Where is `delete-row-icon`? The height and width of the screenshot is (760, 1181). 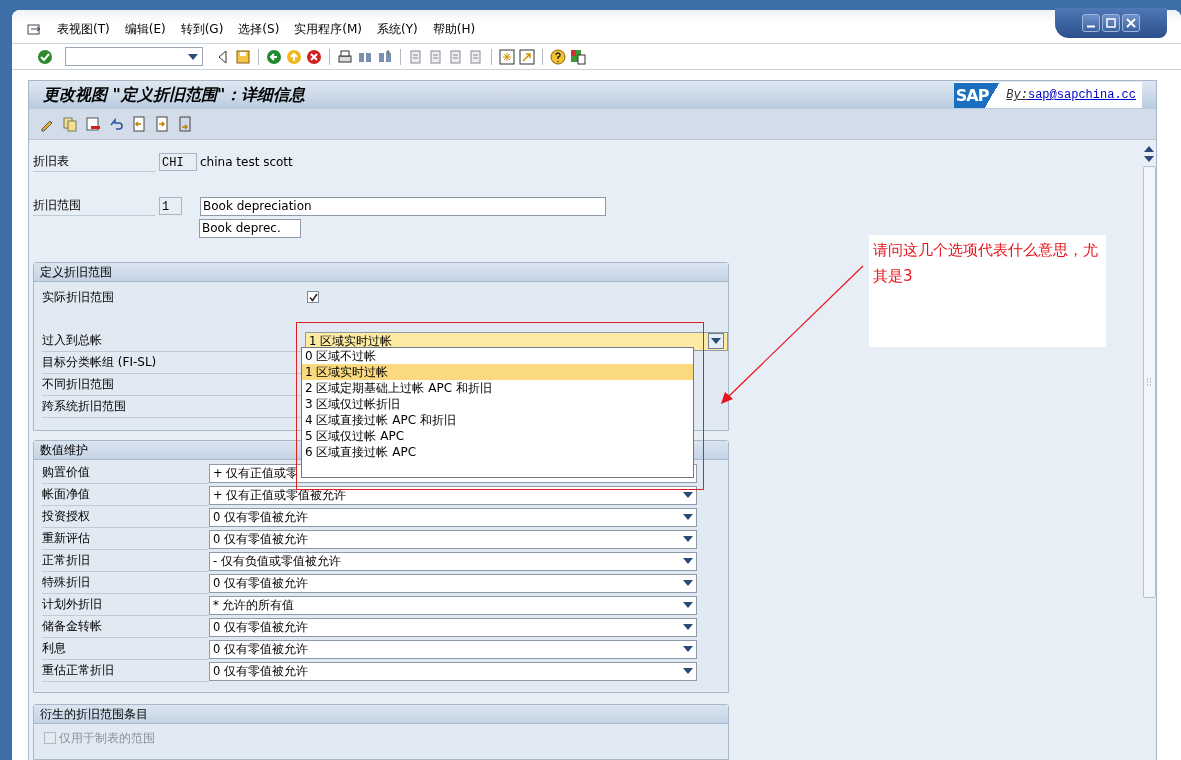
delete-row-icon is located at coordinates (93, 124).